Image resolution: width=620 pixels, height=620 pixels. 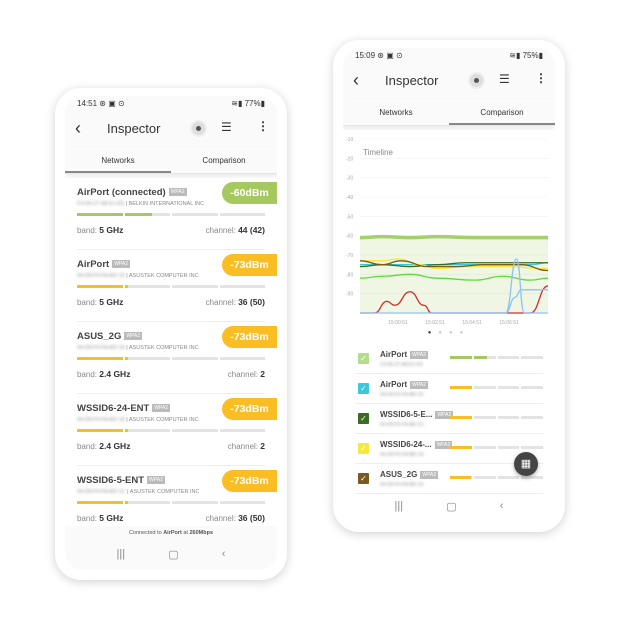 What do you see at coordinates (402, 485) in the screenshot?
I see `mac-address: 04:D9:F5:FA:BD:19` at bounding box center [402, 485].